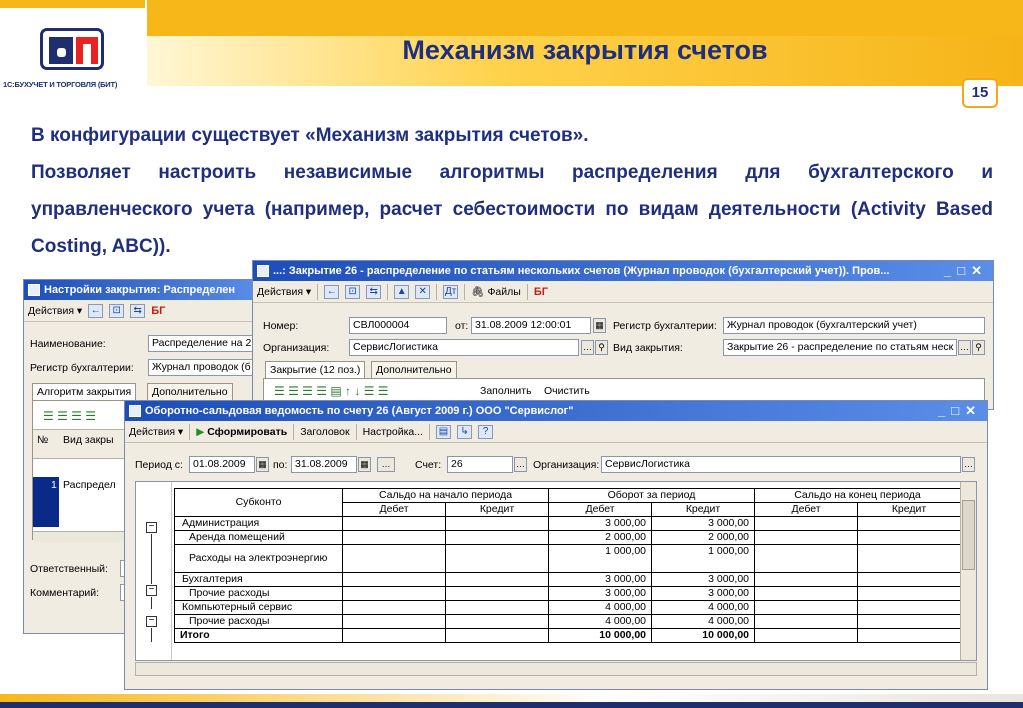  What do you see at coordinates (280, 465) in the screenshot?
I see `period-to-label: по:` at bounding box center [280, 465].